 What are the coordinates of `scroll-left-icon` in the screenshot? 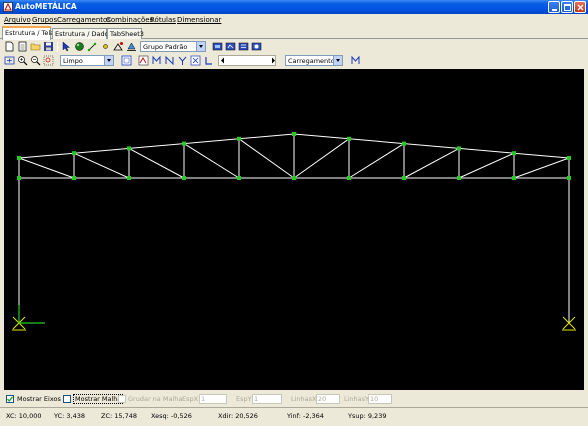 It's located at (222, 60).